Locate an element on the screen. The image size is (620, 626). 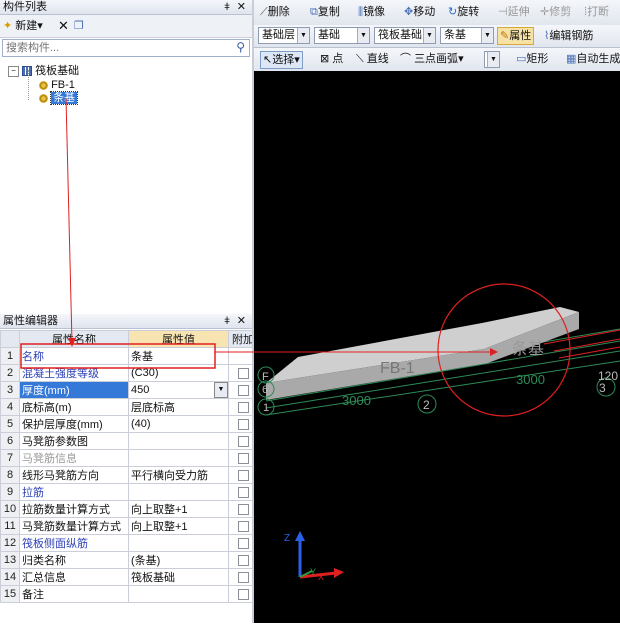
property-row: 8 线形马凳筋方向 平行横向受力筋 is located at coordinates (129, 475).